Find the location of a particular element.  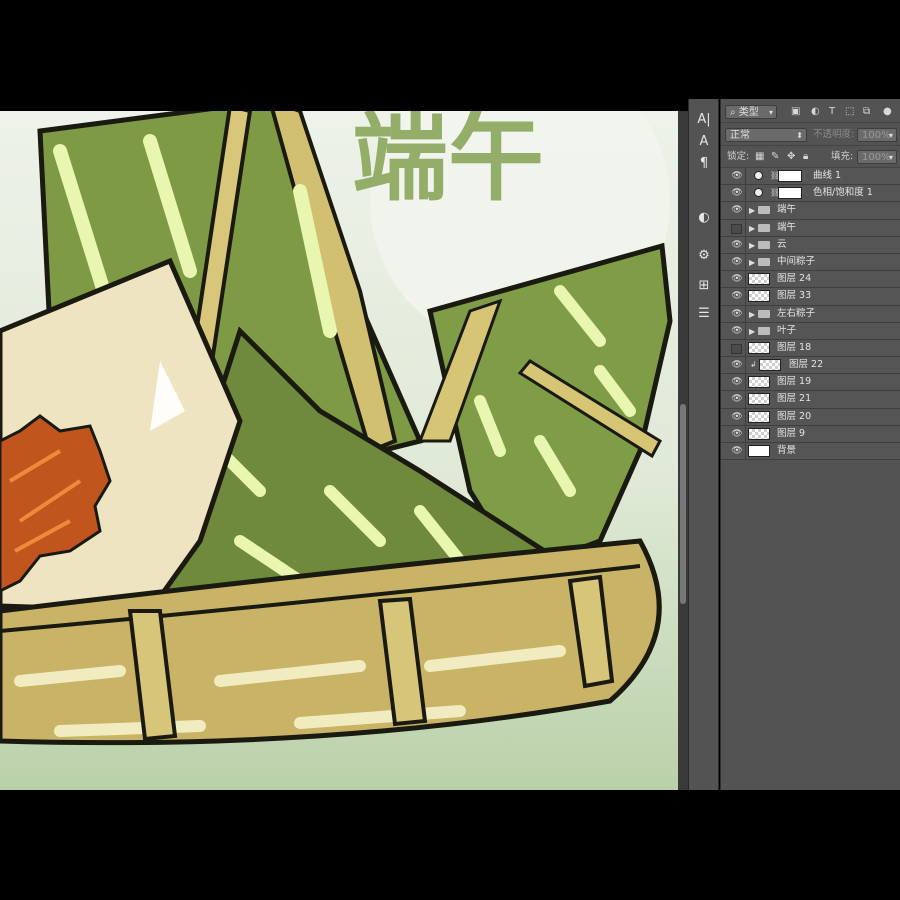

layer-row: 👁︎ ▶ 左右粽子 is located at coordinates (810, 314).